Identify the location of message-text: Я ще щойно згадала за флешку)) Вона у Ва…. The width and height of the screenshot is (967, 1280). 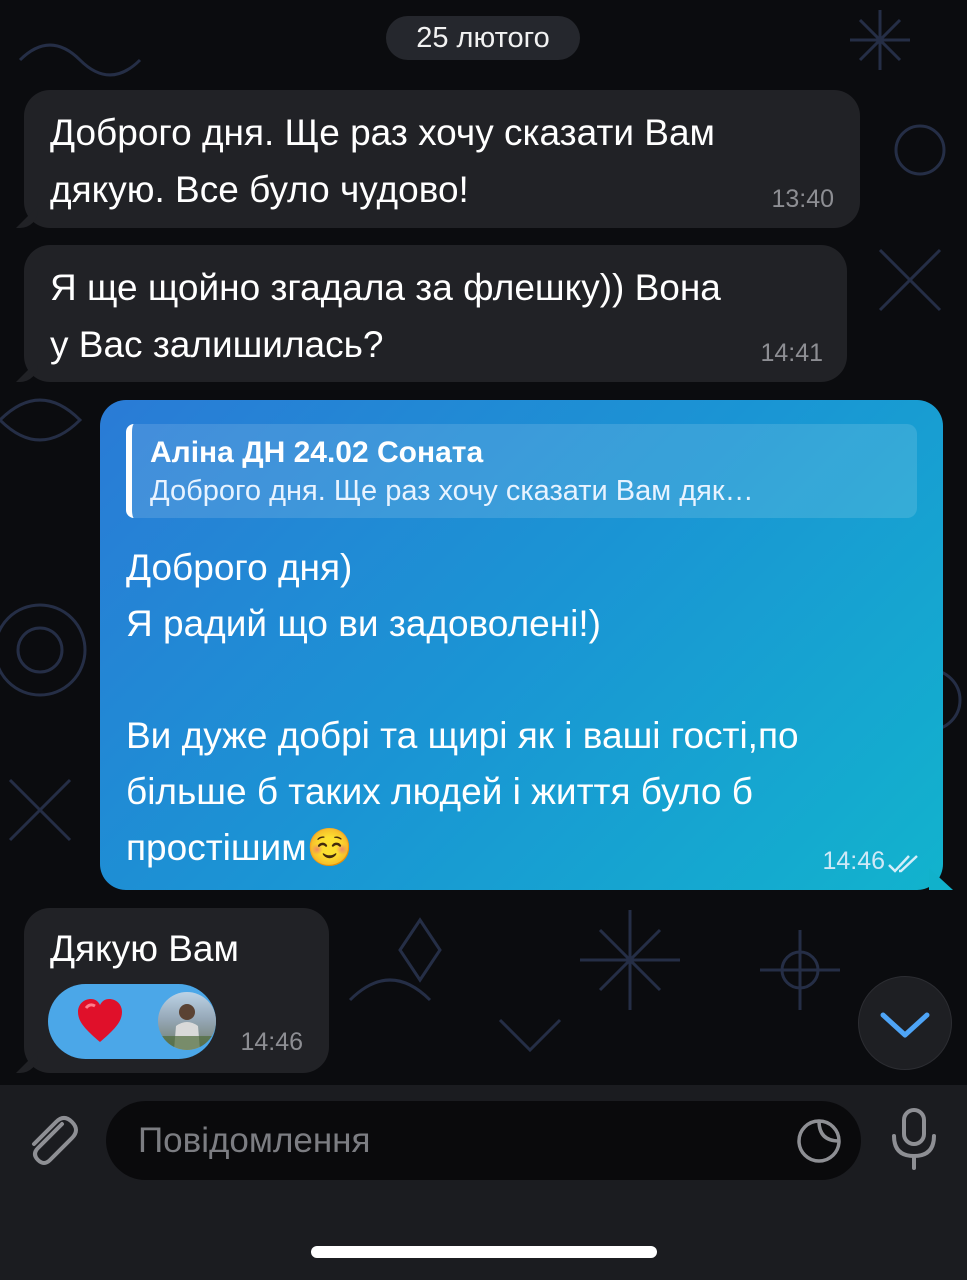
(385, 316).